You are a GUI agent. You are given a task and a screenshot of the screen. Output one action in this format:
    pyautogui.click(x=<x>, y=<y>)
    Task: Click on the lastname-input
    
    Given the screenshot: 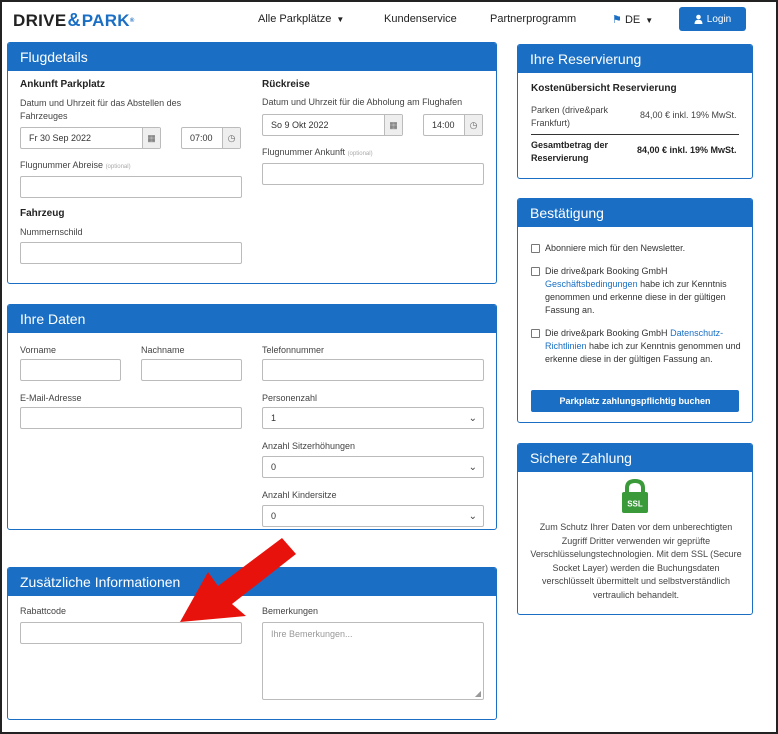 What is the action you would take?
    pyautogui.click(x=191, y=370)
    